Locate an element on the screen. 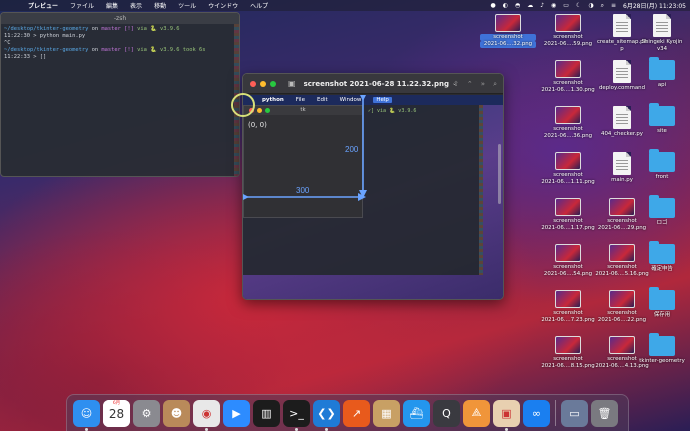 The width and height of the screenshot is (690, 431). dock-zoom-icon: ▶ is located at coordinates (236, 413).